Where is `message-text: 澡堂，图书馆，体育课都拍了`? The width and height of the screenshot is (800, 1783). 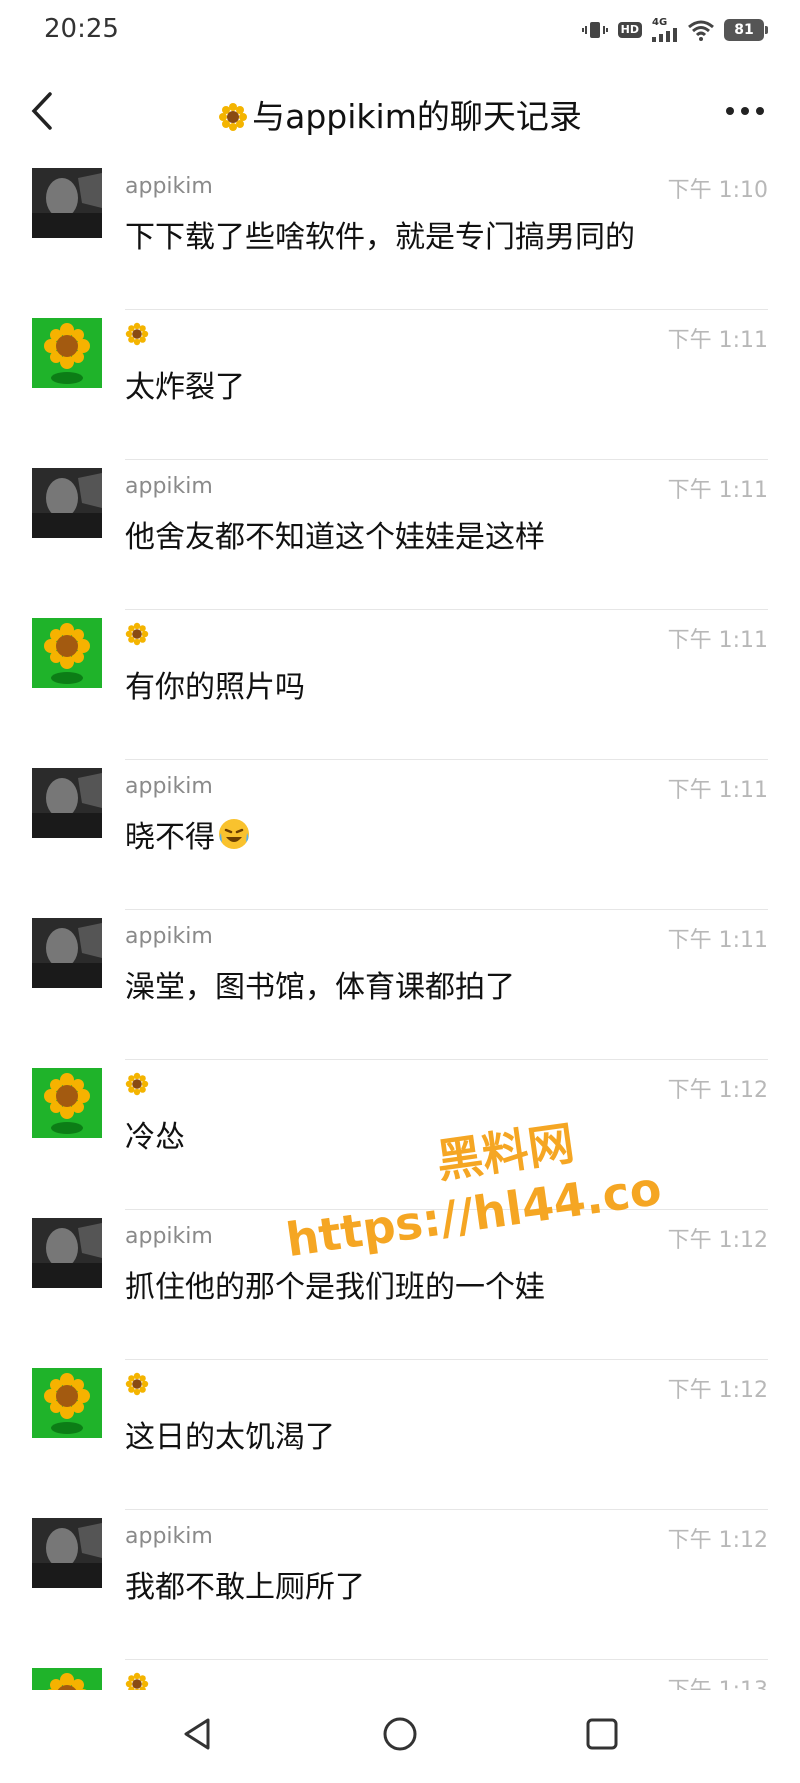
message-text: 澡堂，图书馆，体育课都拍了 is located at coordinates (320, 987).